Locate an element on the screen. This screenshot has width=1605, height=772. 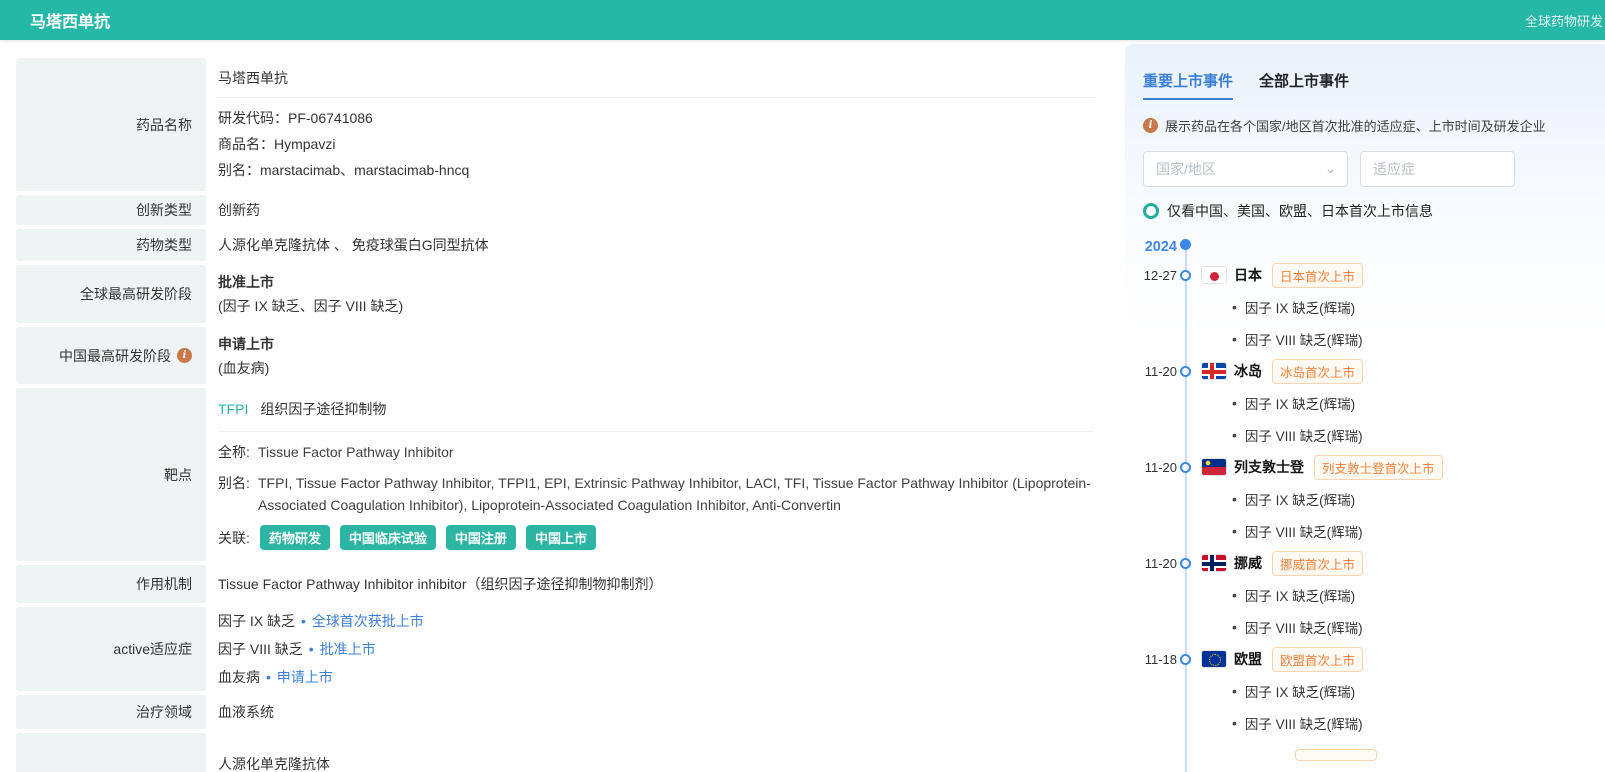
target-name-cn: 组织因子途径抑制物 is located at coordinates (323, 409).